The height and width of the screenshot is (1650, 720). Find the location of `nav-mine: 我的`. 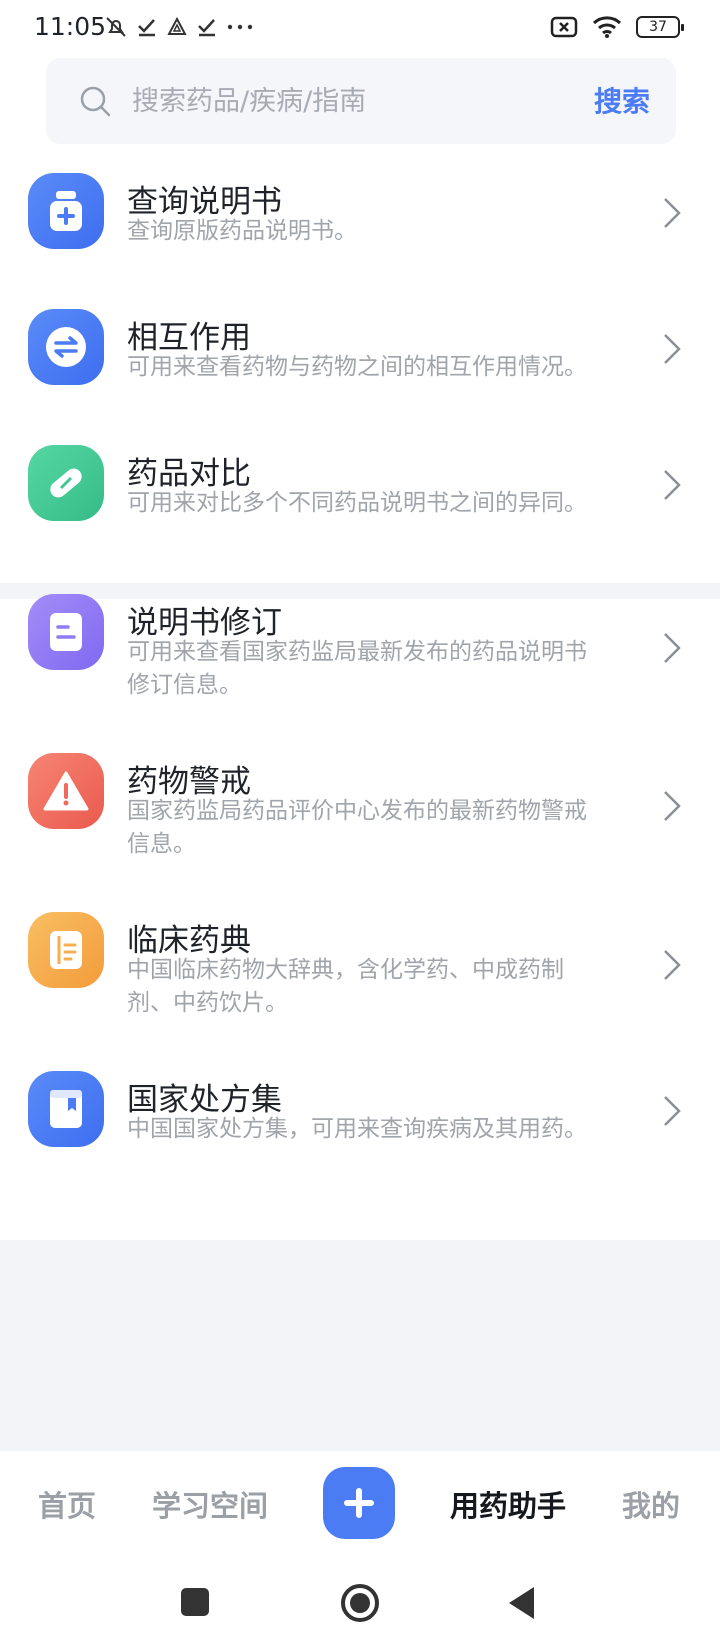

nav-mine: 我的 is located at coordinates (651, 1504).